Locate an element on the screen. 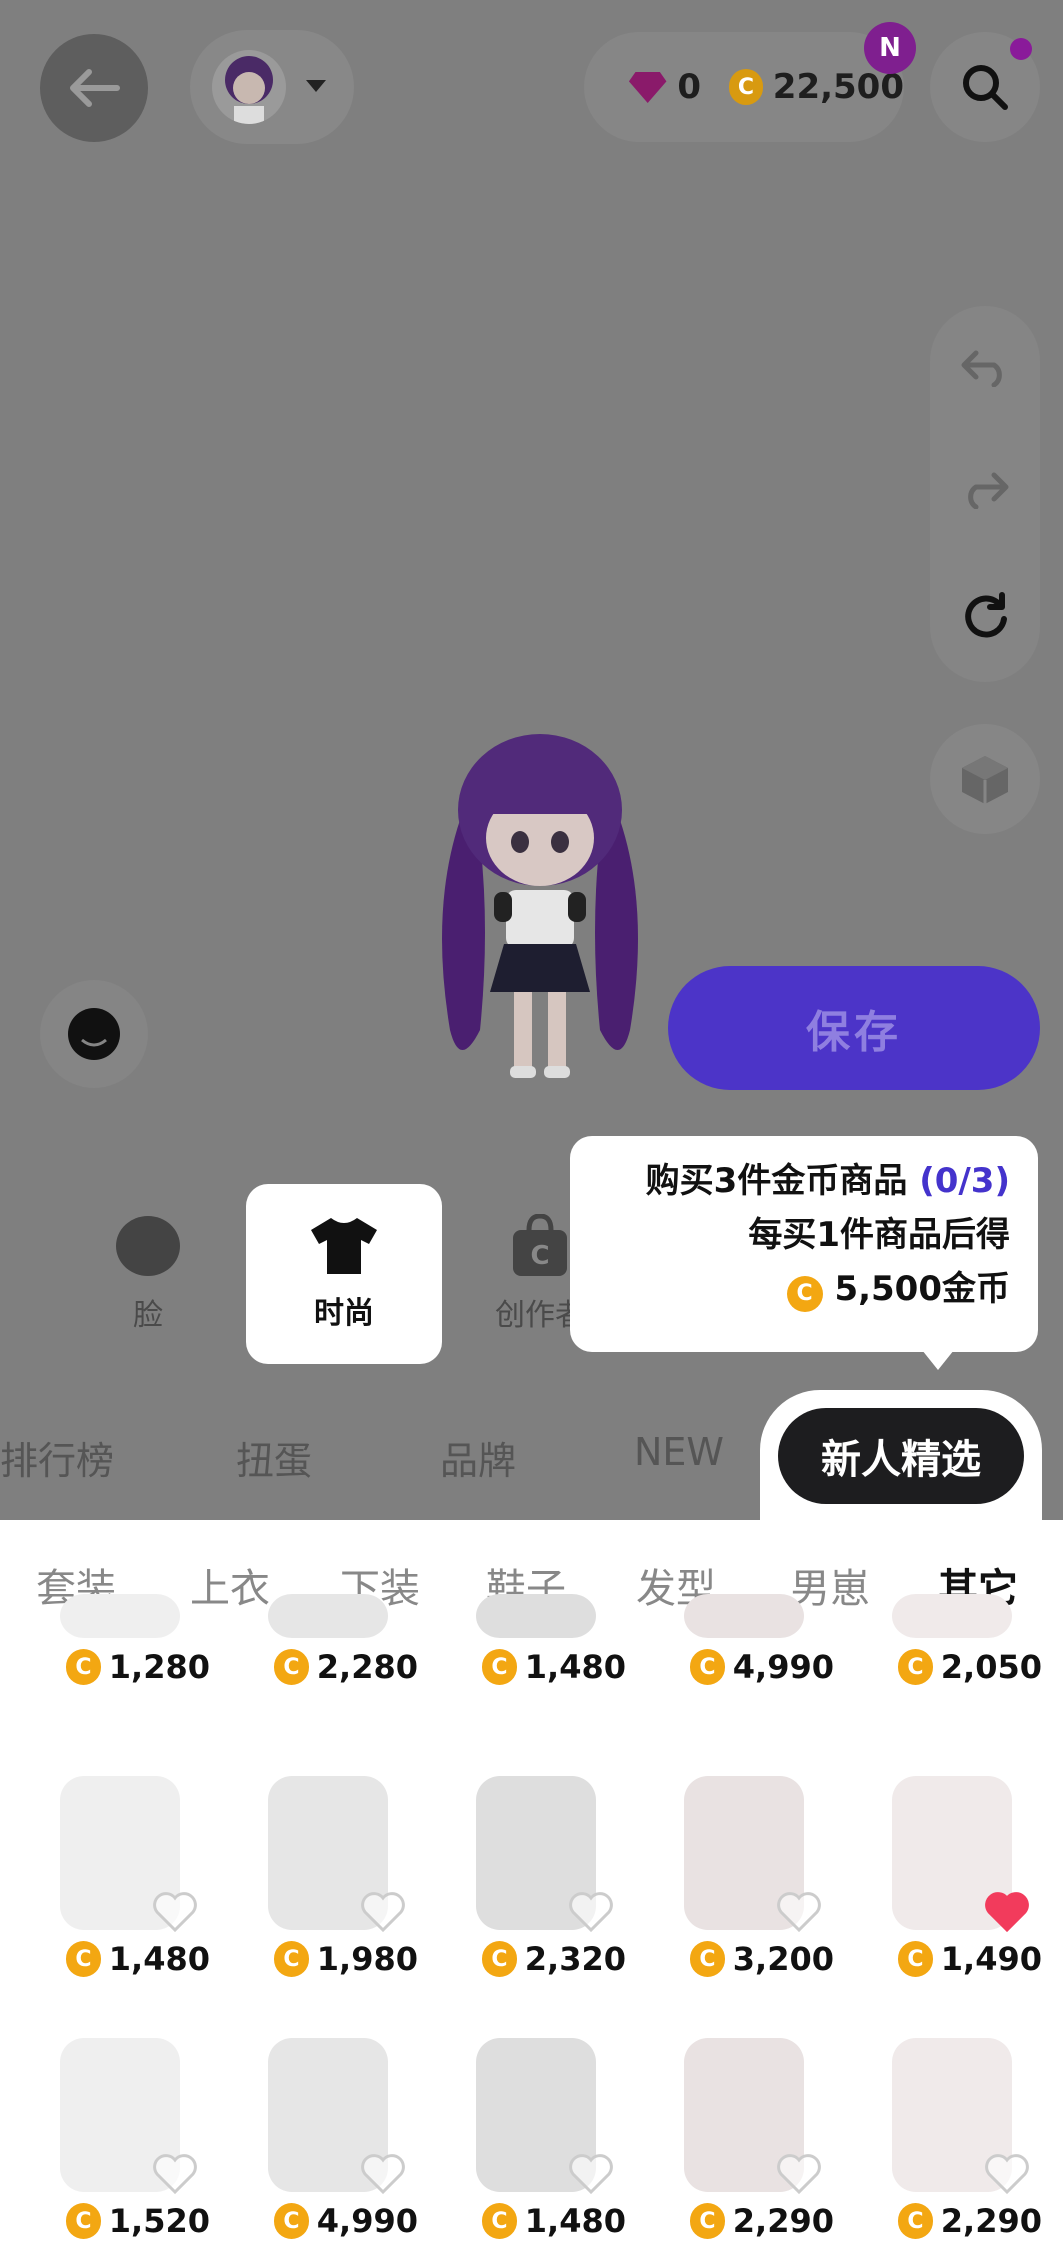  item-price-value: 2,290 is located at coordinates (991, 2221).